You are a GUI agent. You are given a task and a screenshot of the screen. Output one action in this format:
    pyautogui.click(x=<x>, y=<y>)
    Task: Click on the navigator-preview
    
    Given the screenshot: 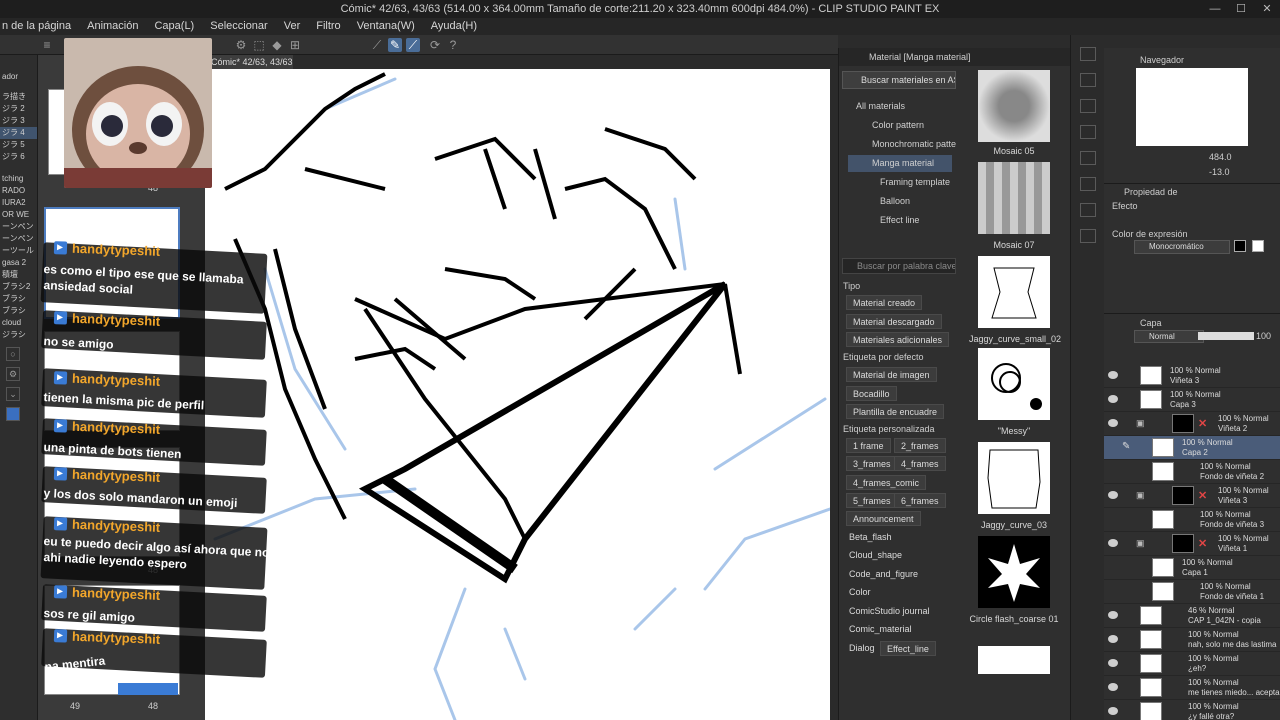 What is the action you would take?
    pyautogui.click(x=1192, y=107)
    